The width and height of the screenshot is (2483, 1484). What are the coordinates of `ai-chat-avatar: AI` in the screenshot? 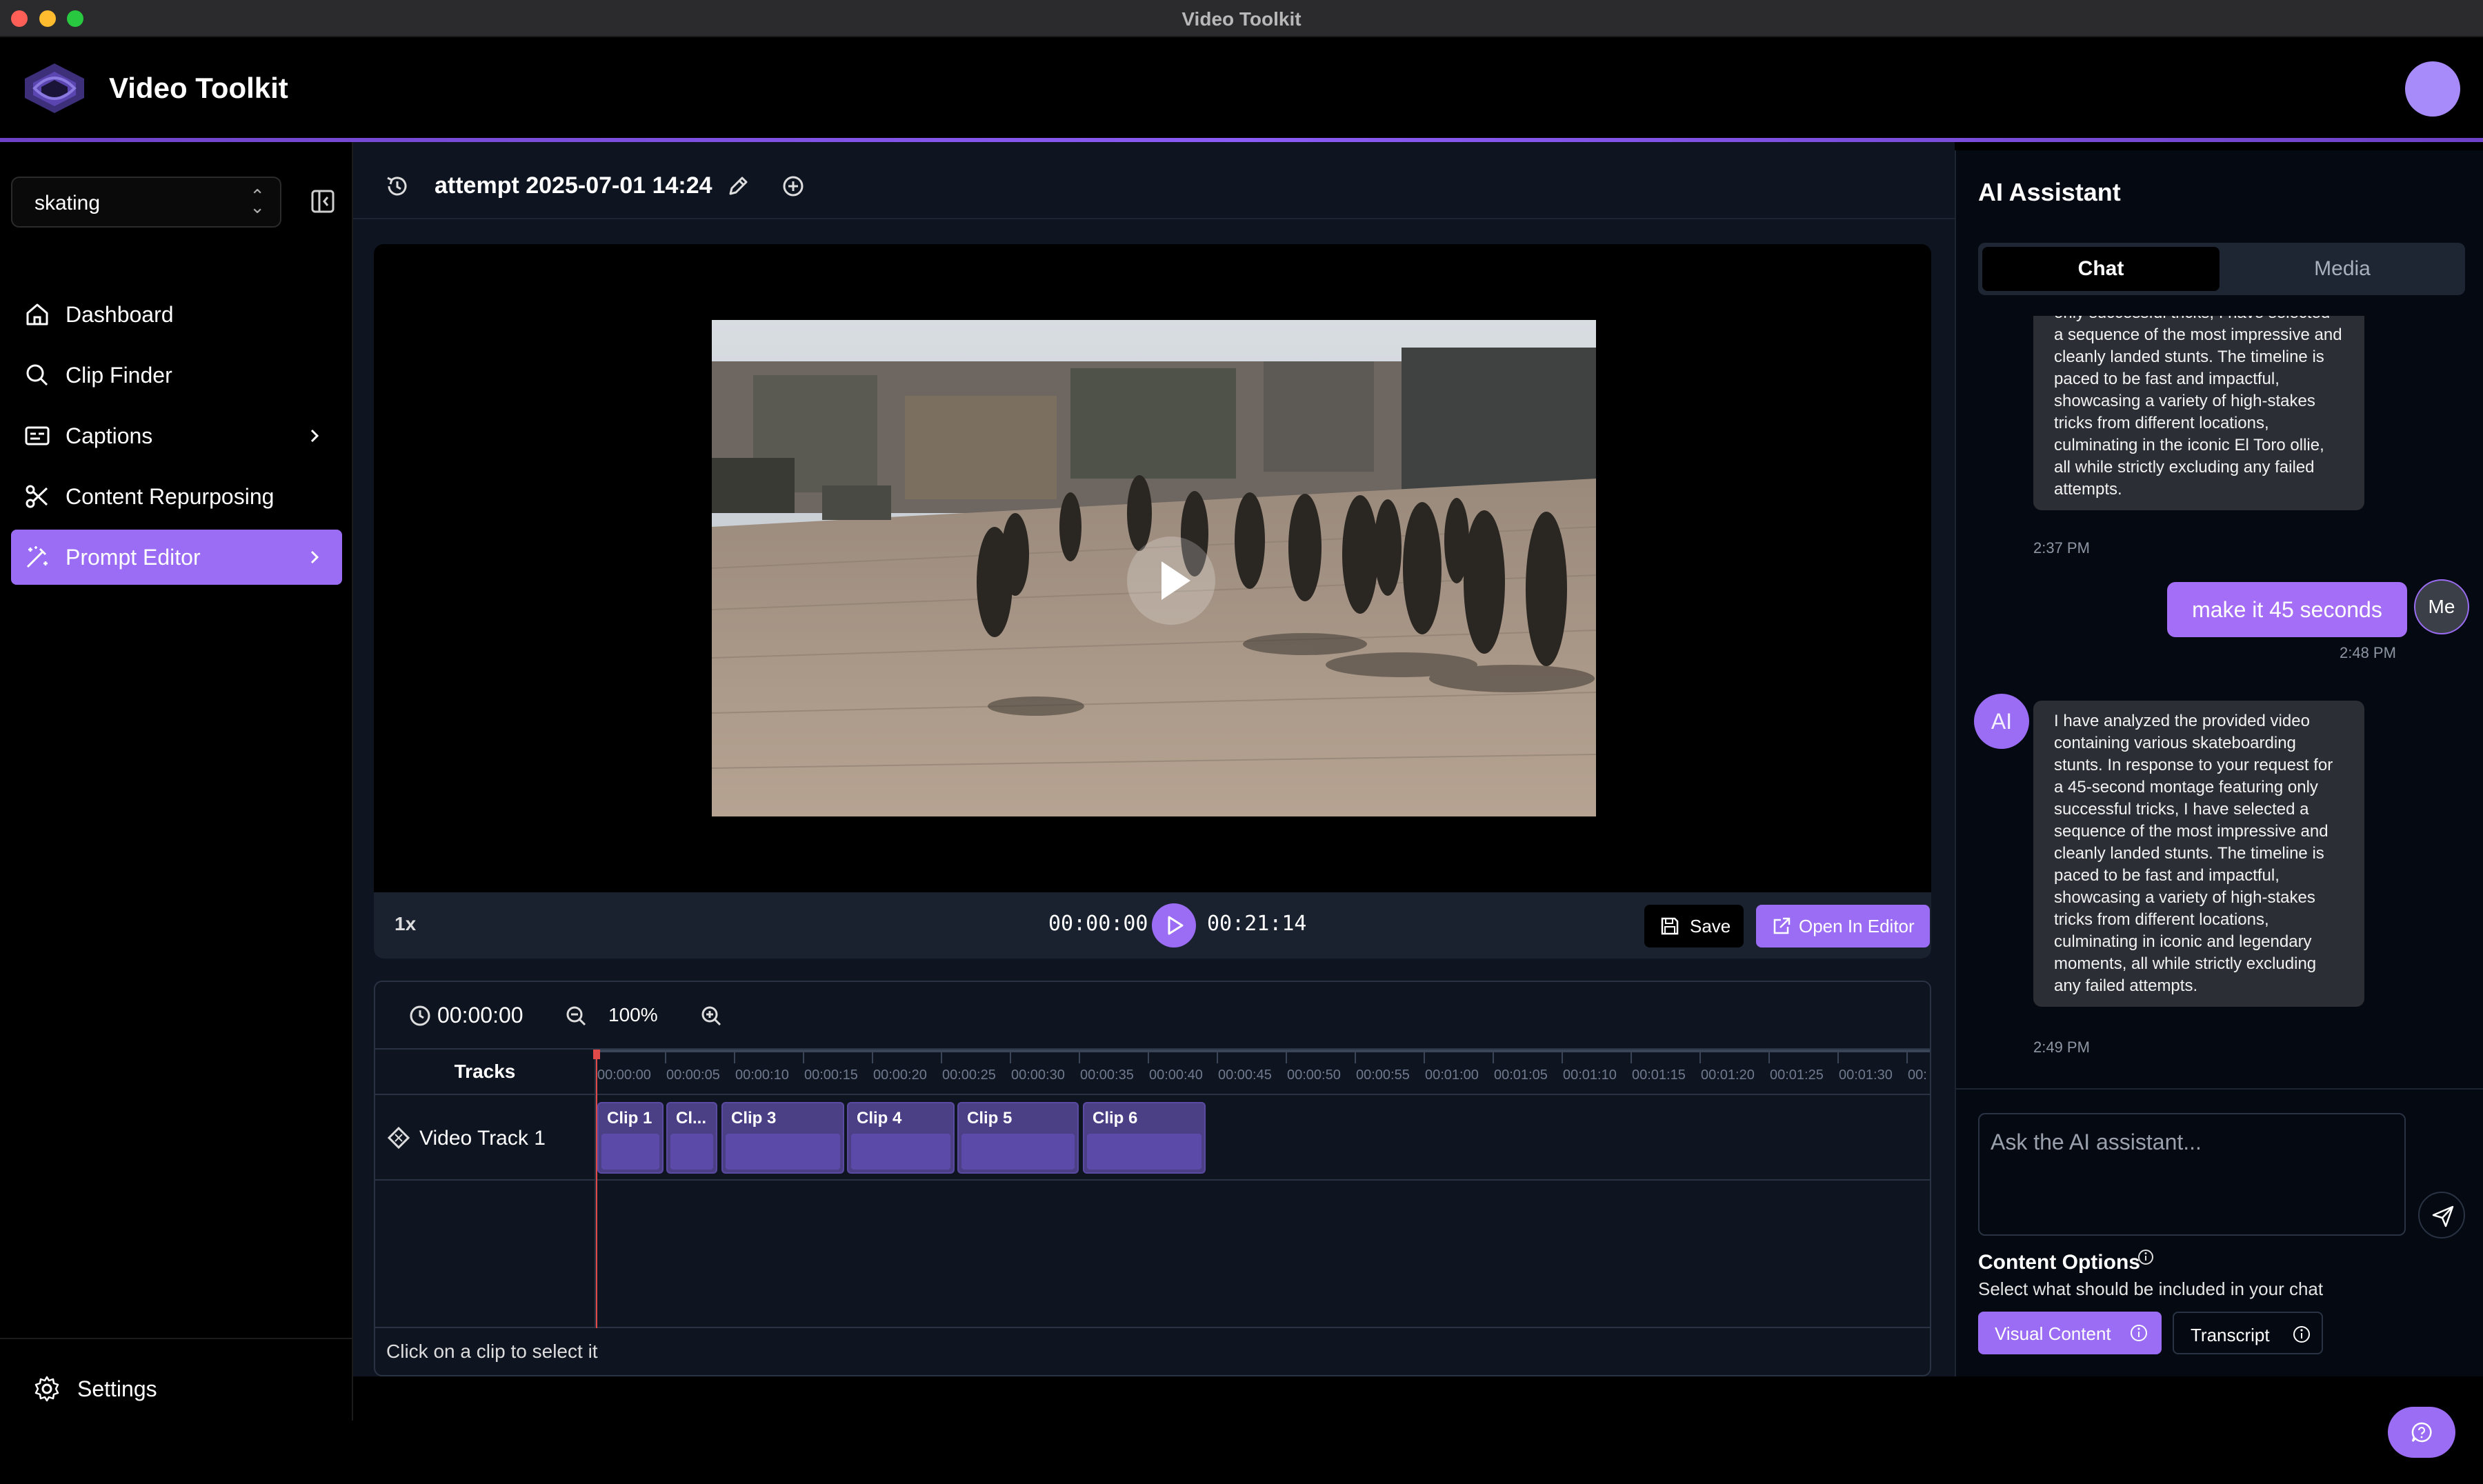 It's located at (2002, 721).